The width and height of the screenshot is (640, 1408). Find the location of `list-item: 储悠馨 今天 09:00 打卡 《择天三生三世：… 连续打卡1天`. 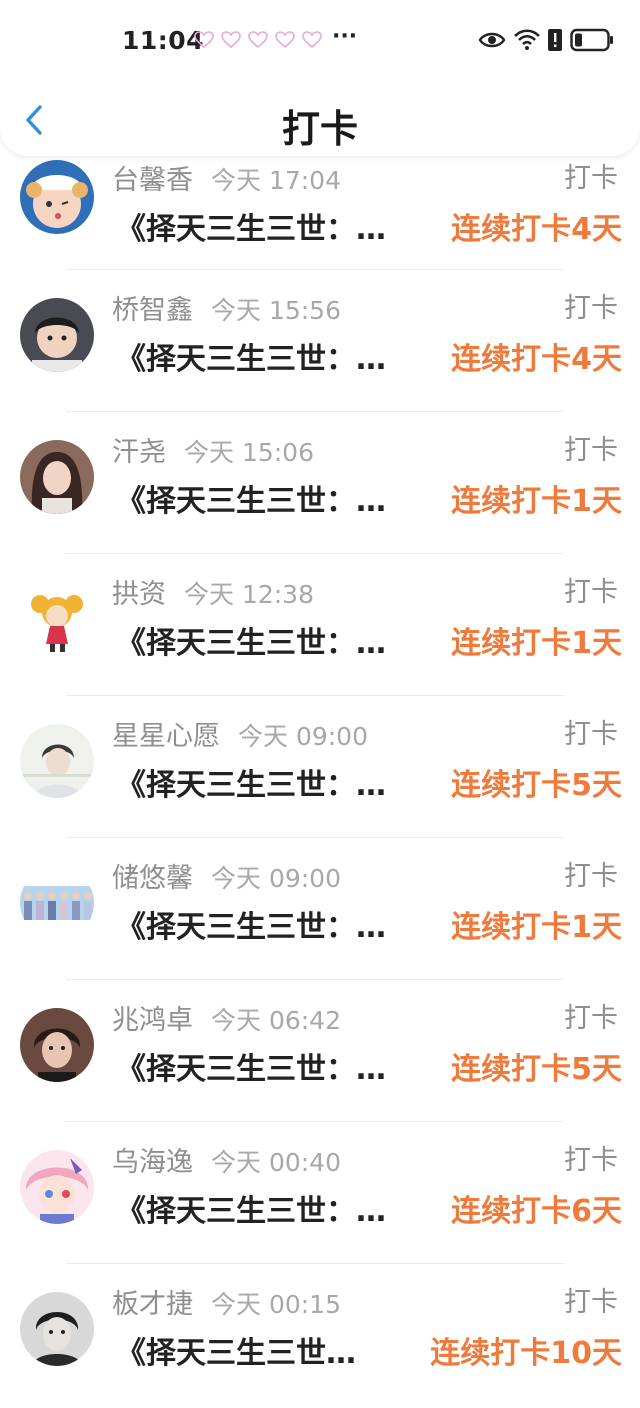

list-item: 储悠馨 今天 09:00 打卡 《择天三生三世：… 连续打卡1天 is located at coordinates (320, 909).